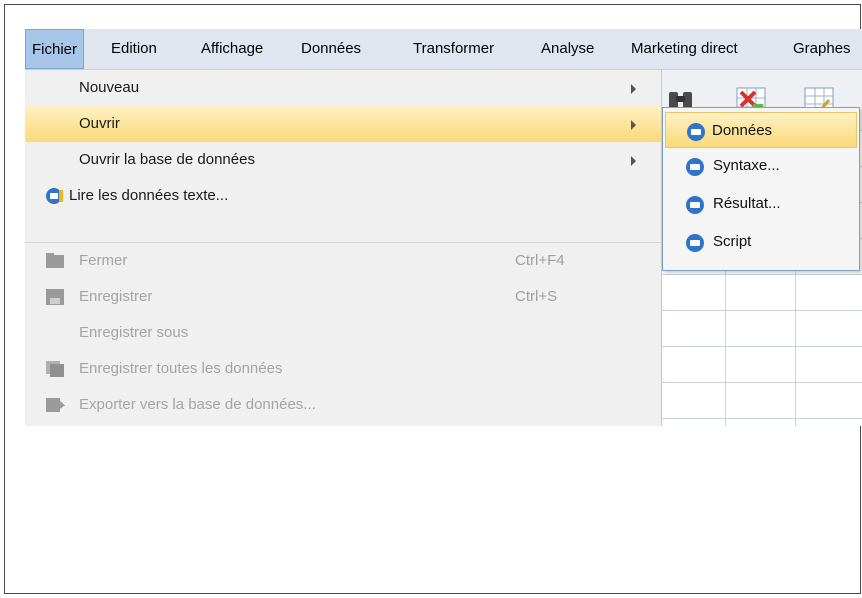  Describe the element at coordinates (540, 260) in the screenshot. I see `shortcut-label: Ctrl+F4` at that location.